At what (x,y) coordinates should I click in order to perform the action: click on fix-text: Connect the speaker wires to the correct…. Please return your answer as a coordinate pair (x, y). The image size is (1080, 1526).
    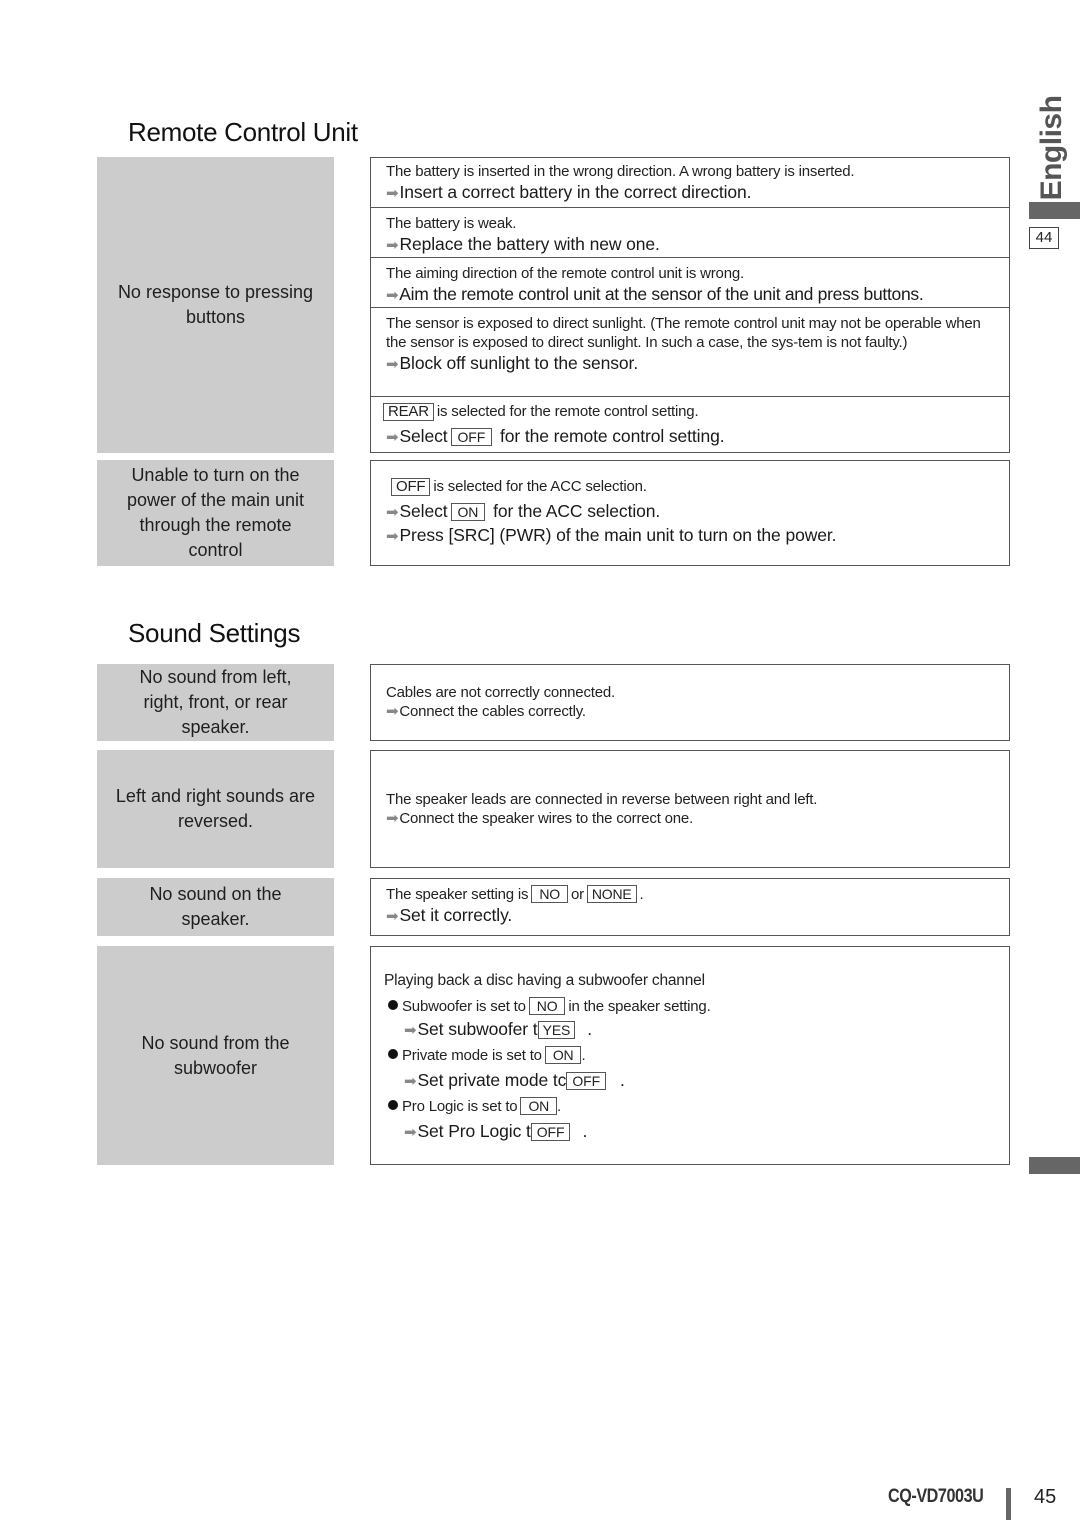
    Looking at the image, I should click on (546, 818).